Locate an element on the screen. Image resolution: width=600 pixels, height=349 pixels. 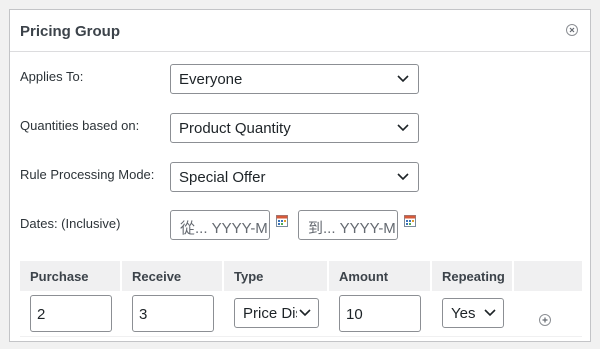
quantities-label: Quantities based on: is located at coordinates (80, 125).